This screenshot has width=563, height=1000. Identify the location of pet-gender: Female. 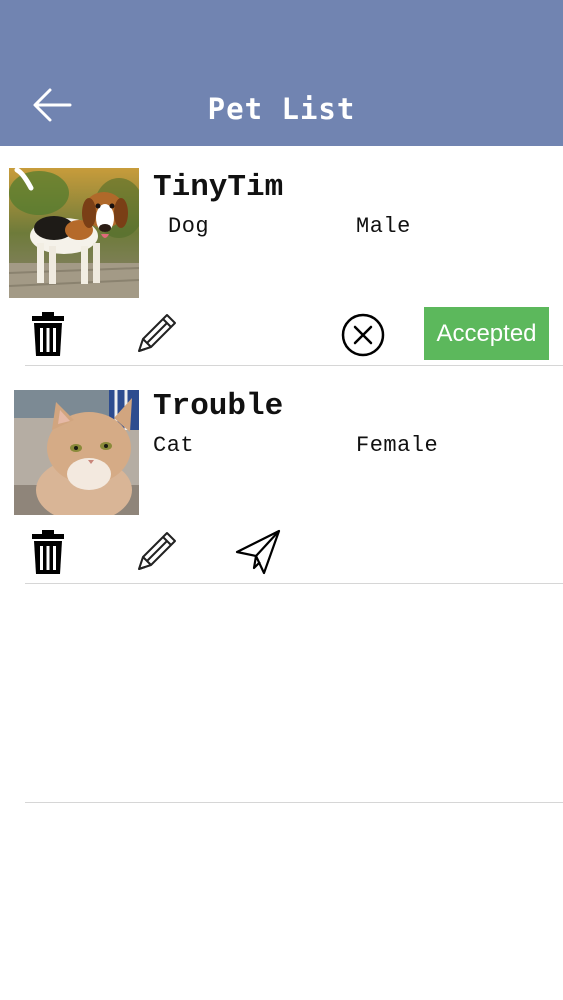
(397, 445).